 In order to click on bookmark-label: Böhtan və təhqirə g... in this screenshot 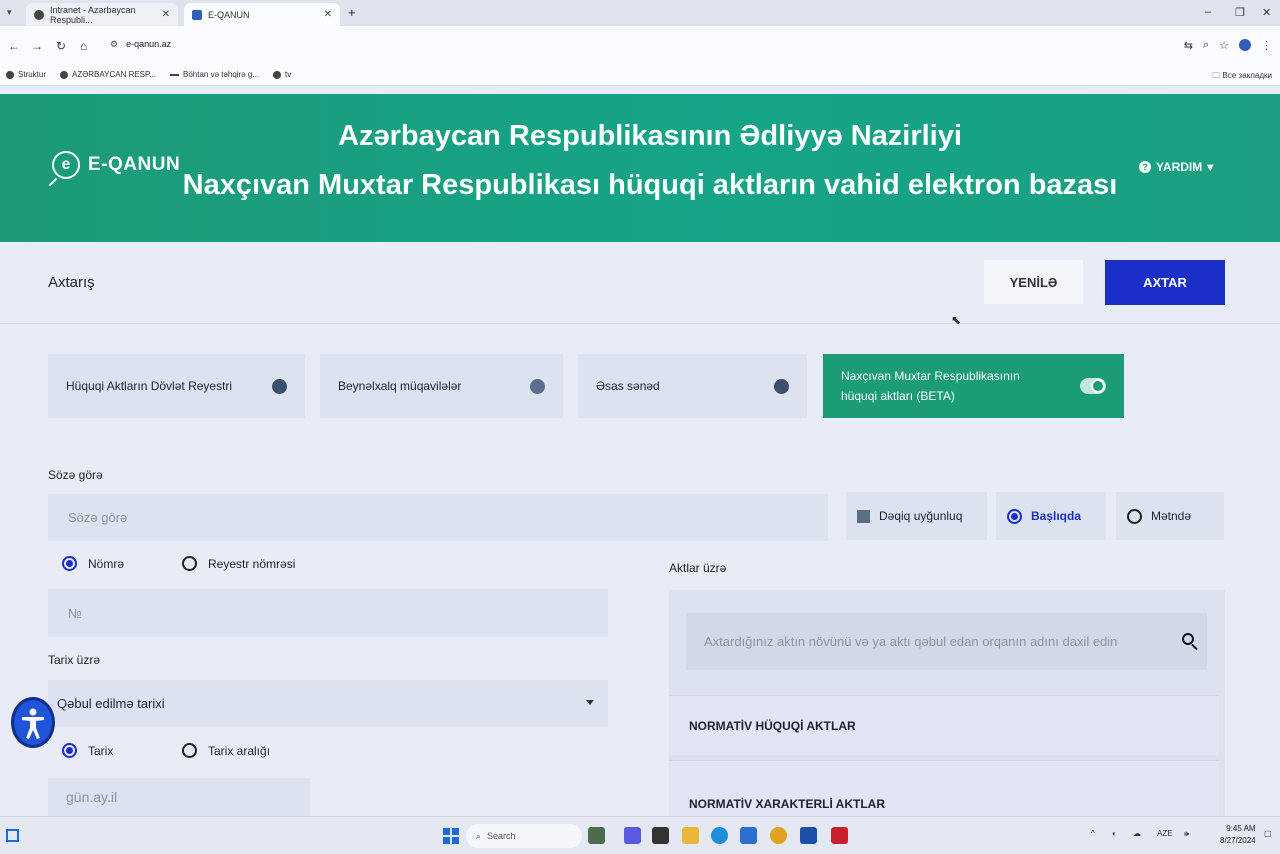, I will do `click(221, 74)`.